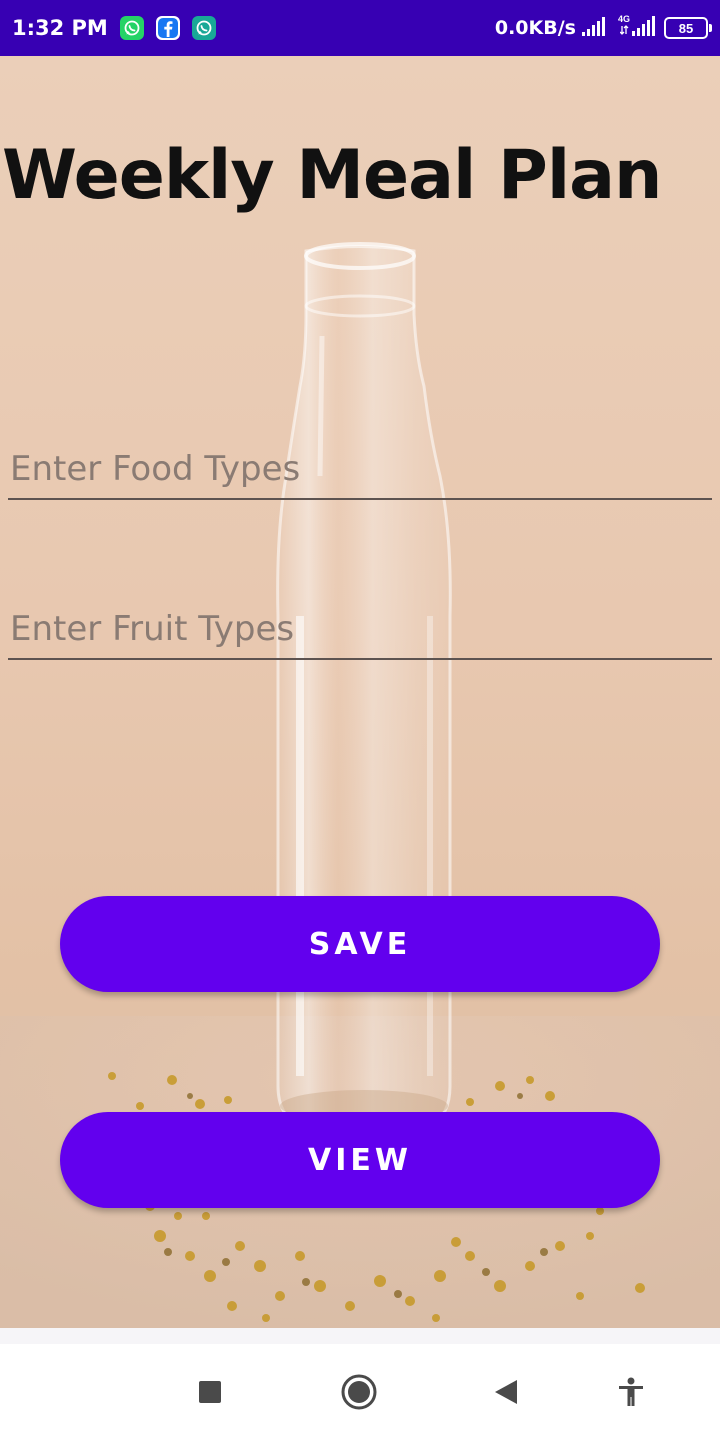 The width and height of the screenshot is (720, 1440). What do you see at coordinates (631, 1392) in the screenshot?
I see `accessibility-icon` at bounding box center [631, 1392].